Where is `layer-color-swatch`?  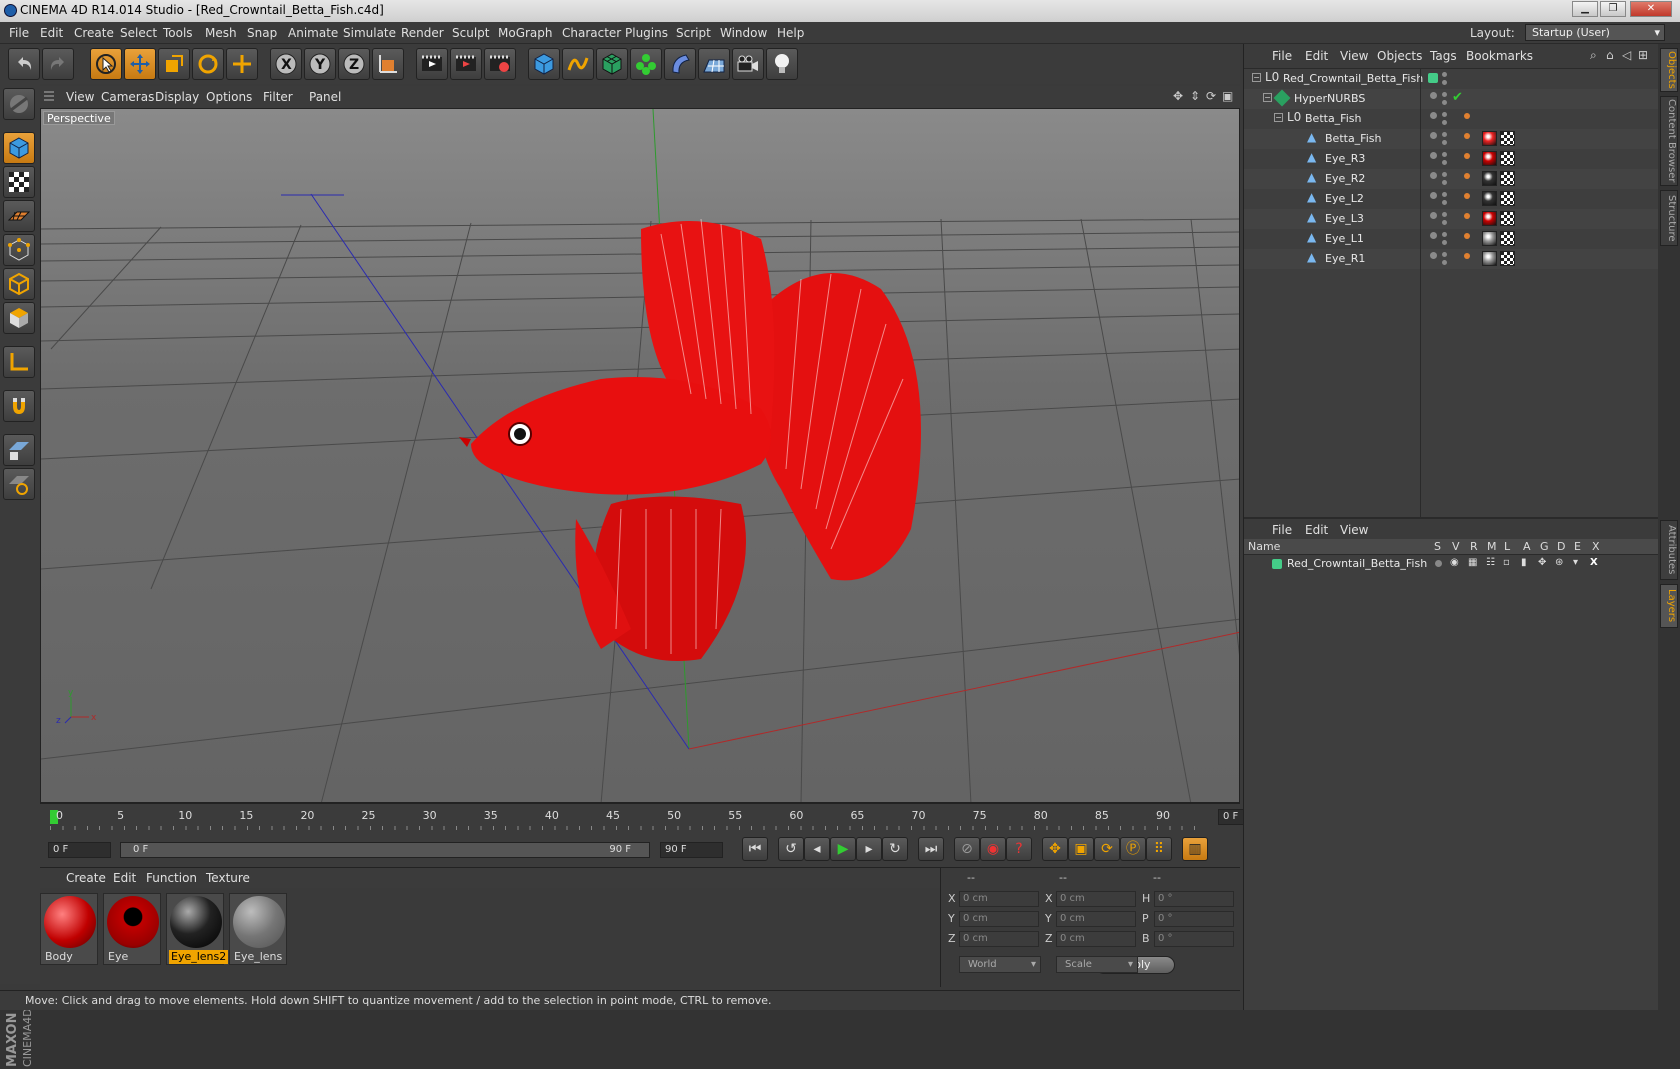 layer-color-swatch is located at coordinates (1277, 564).